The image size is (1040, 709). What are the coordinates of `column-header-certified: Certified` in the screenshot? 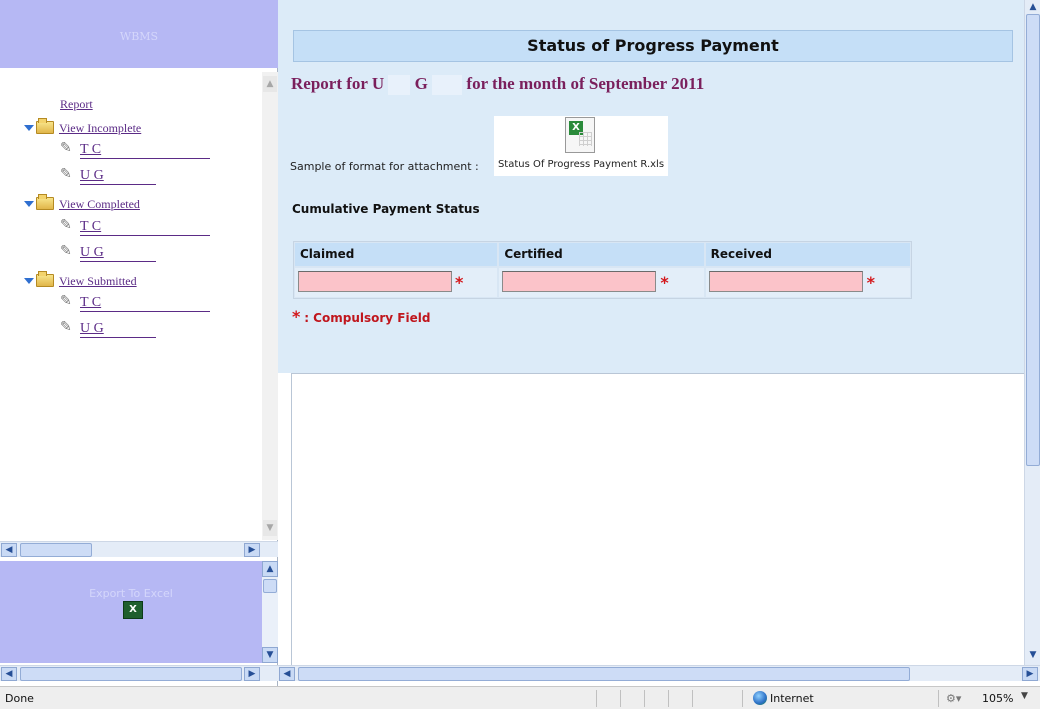 It's located at (601, 254).